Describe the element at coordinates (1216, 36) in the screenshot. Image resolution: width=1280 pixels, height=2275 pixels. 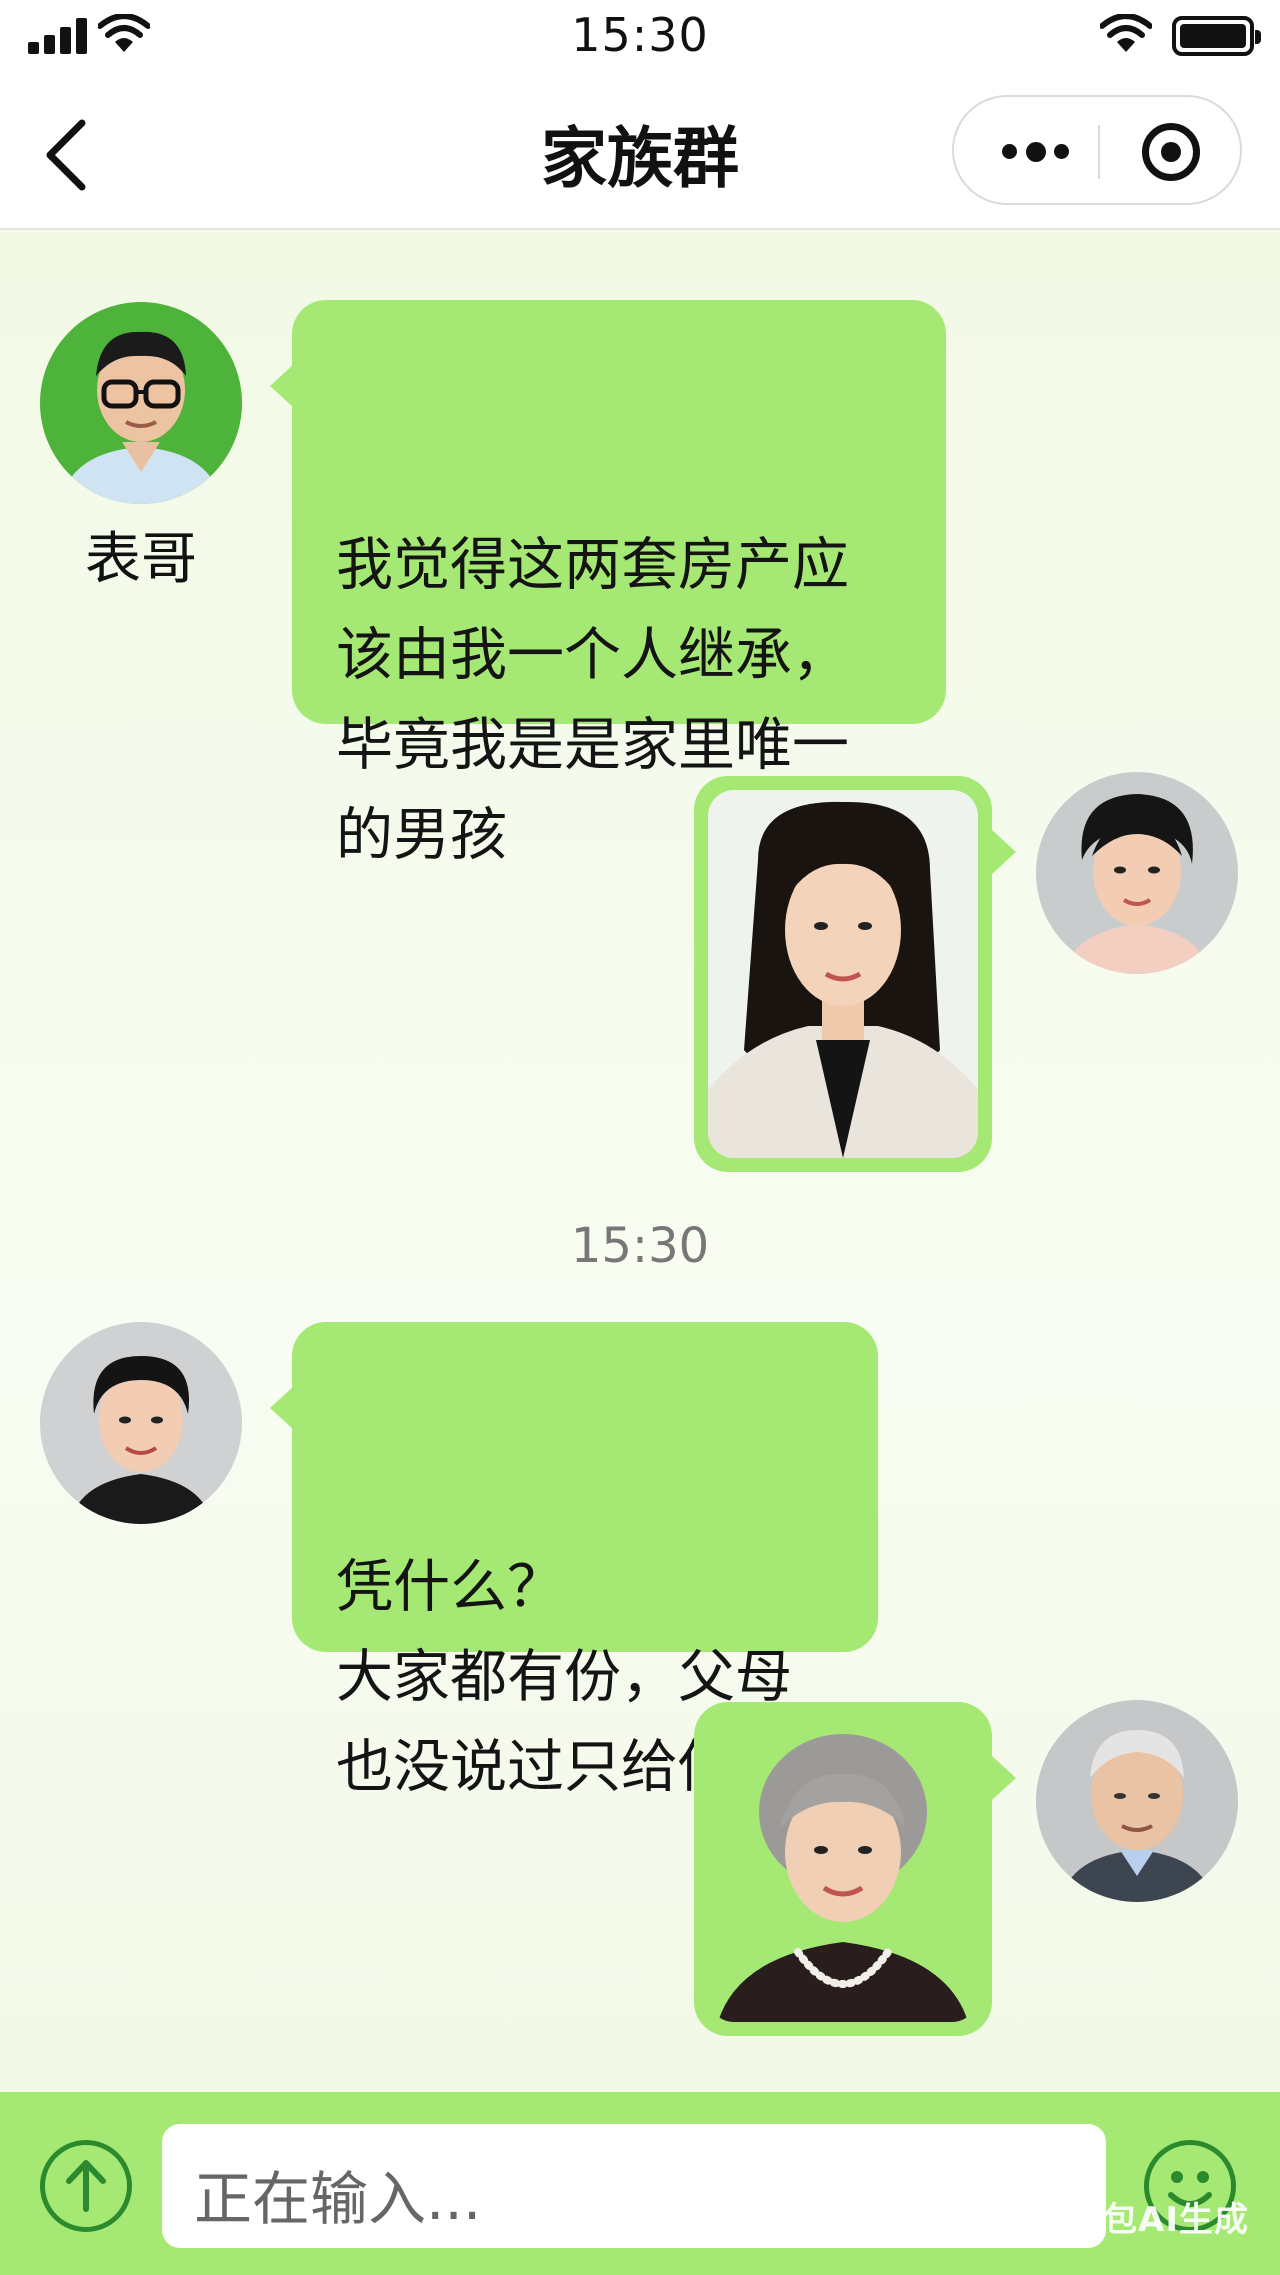
I see `battery-icon` at that location.